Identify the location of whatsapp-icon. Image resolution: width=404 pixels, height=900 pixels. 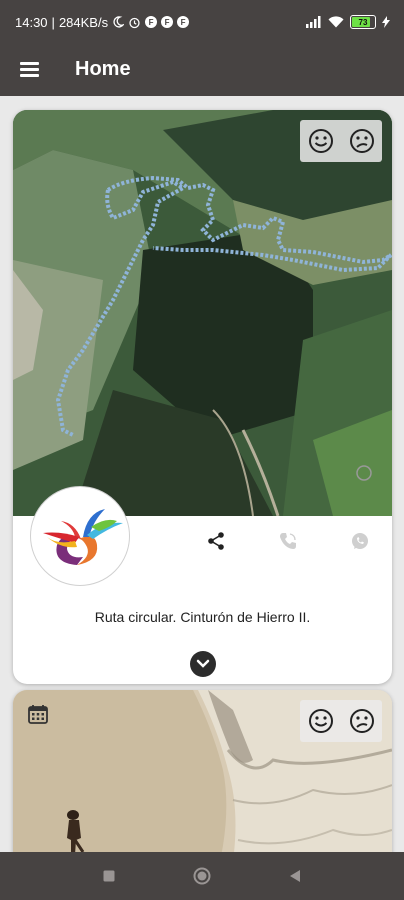
(360, 541).